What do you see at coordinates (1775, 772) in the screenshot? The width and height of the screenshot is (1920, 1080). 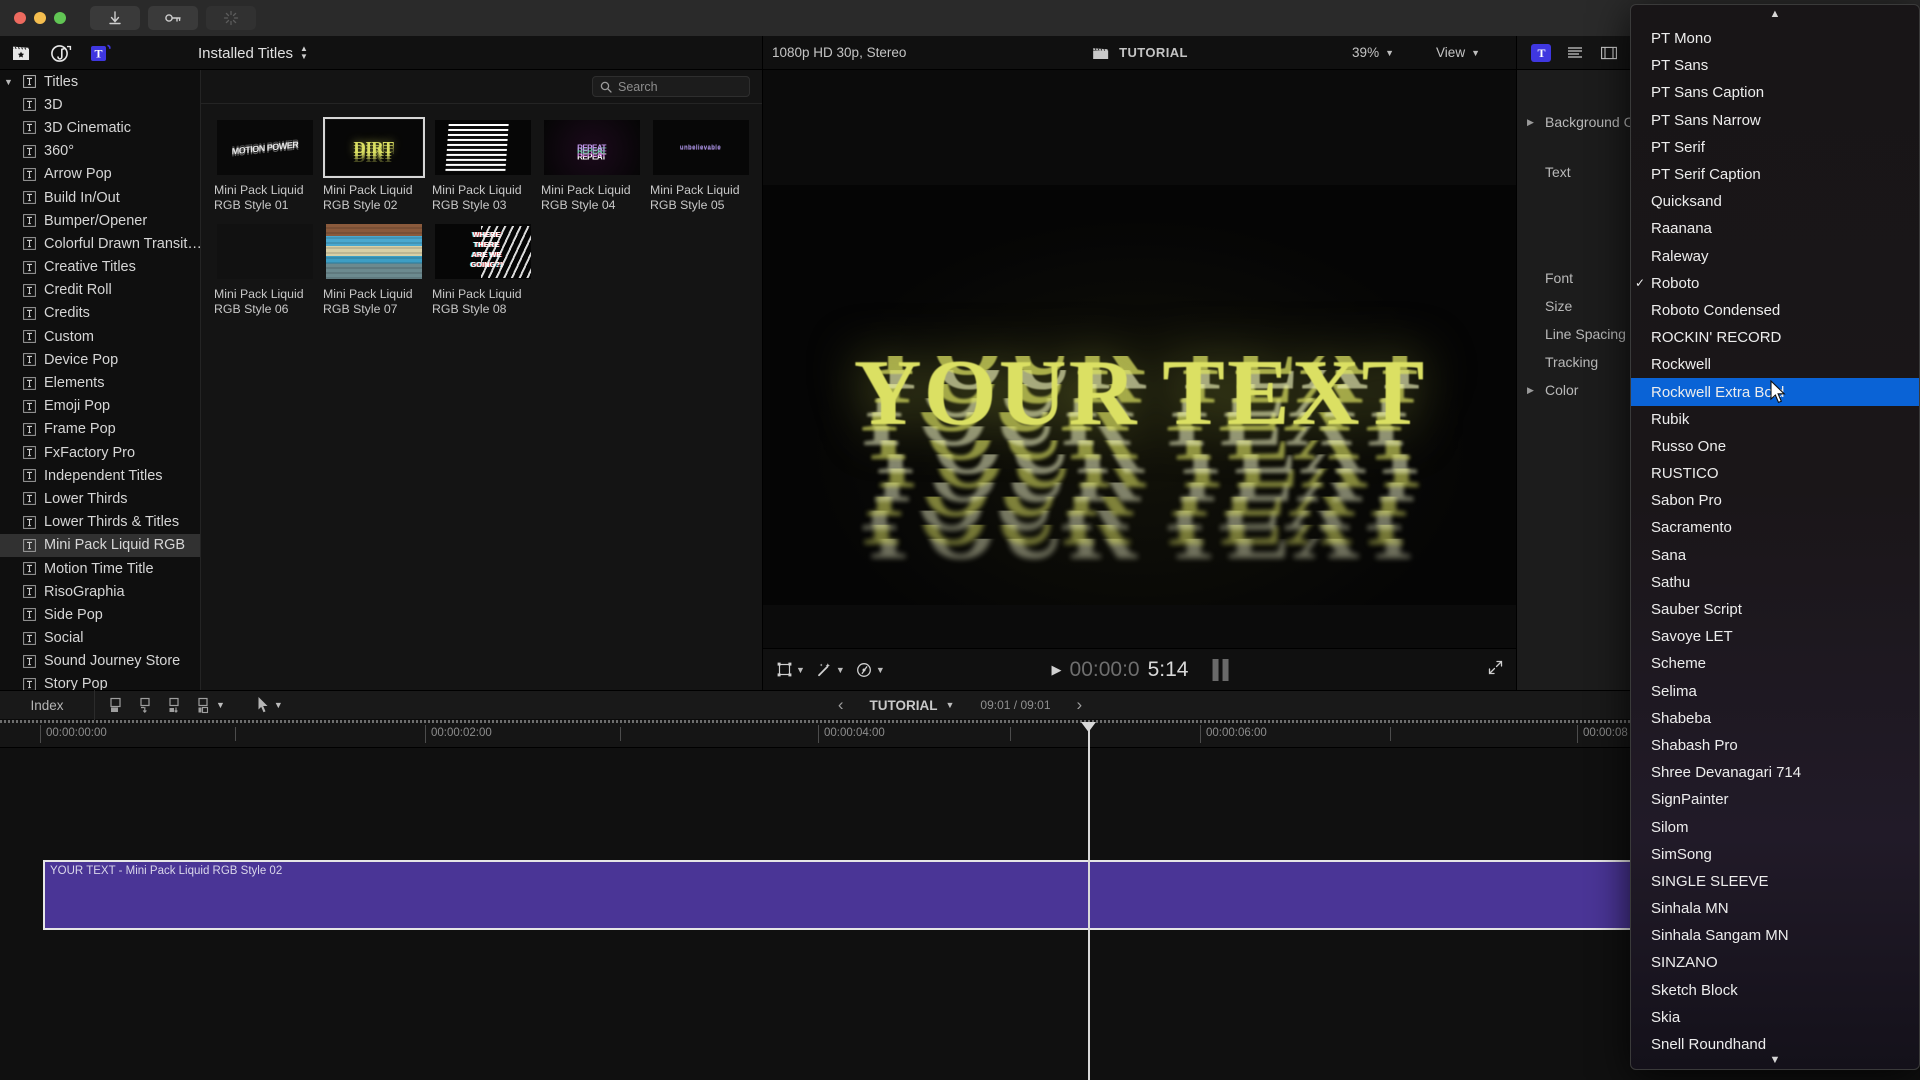 I see `font-menu-item: Shree Devanagari 714` at bounding box center [1775, 772].